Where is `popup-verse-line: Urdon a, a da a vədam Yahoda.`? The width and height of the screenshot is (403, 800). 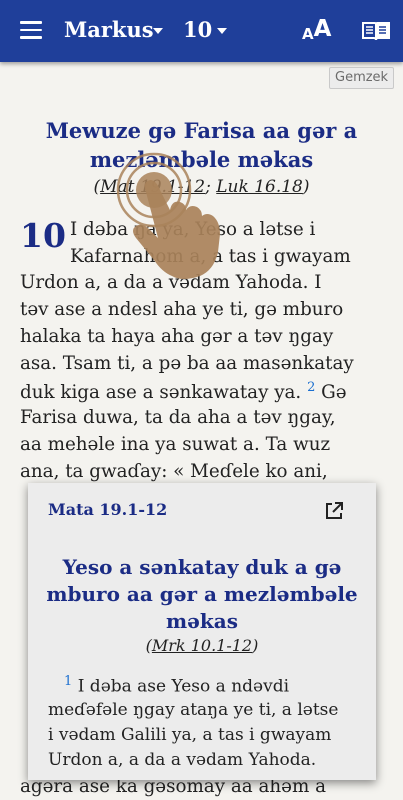
popup-verse-line: Urdon a, a da a vədam Yahoda. is located at coordinates (182, 760).